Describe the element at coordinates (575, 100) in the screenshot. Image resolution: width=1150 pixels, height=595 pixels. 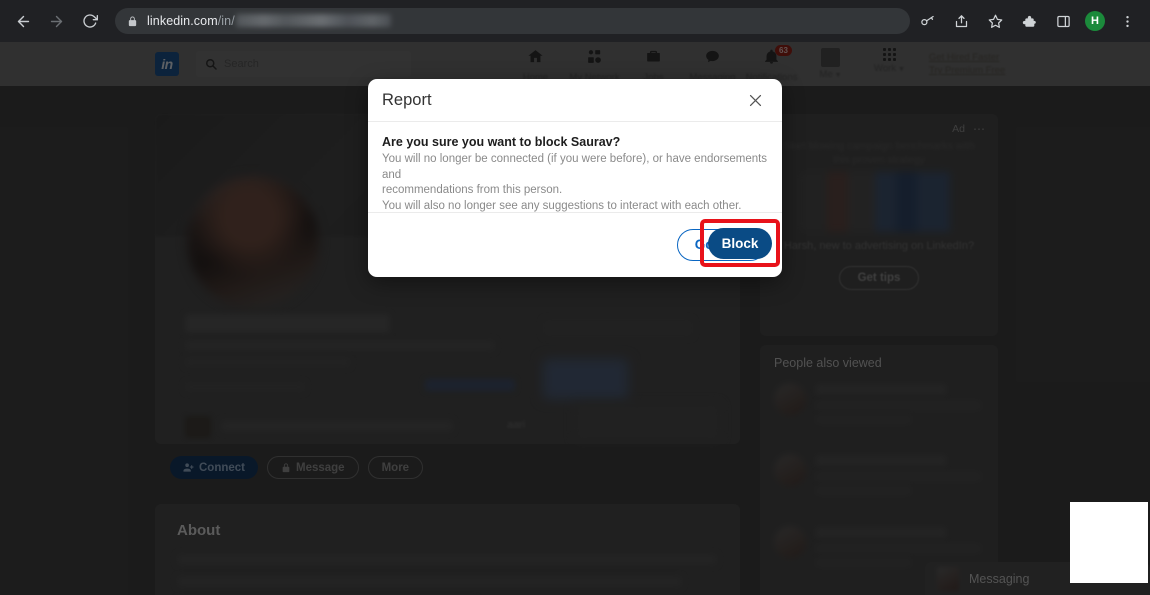
I see `dialog-header: Report` at that location.